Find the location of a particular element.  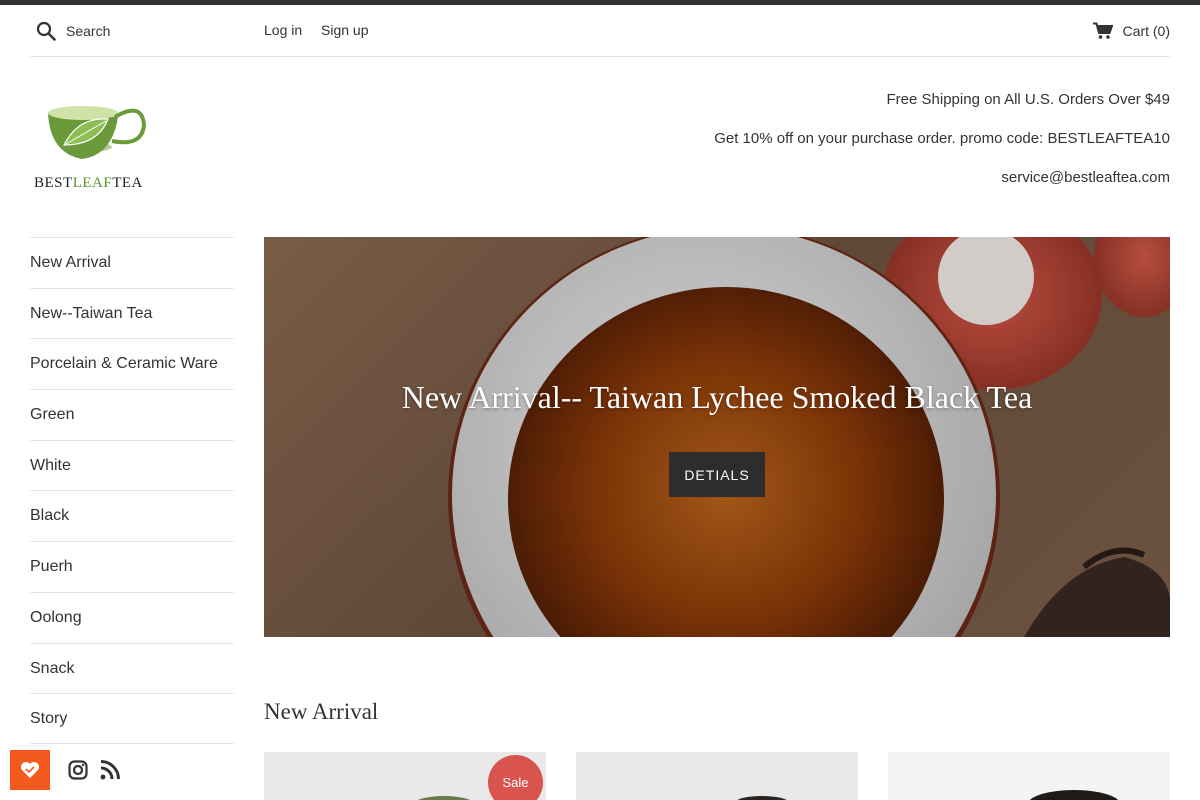

cart-link: Cart (0) is located at coordinates (1131, 31).